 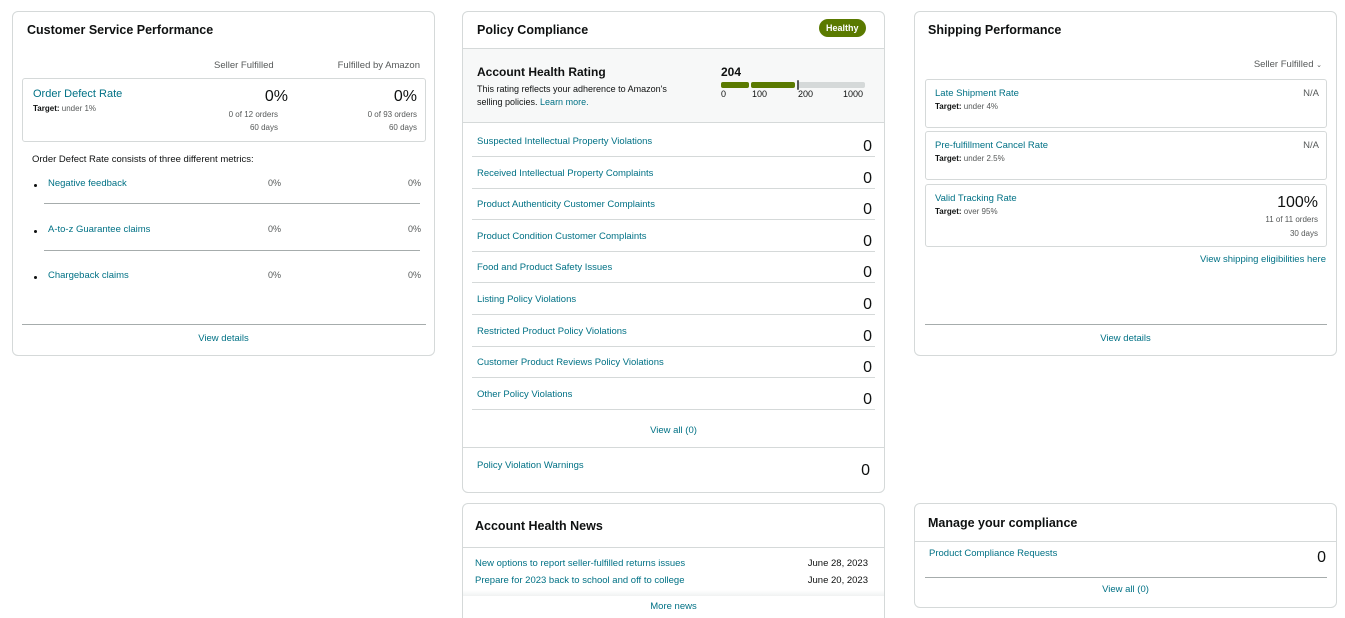 What do you see at coordinates (865, 470) in the screenshot?
I see `warnings-count: 0` at bounding box center [865, 470].